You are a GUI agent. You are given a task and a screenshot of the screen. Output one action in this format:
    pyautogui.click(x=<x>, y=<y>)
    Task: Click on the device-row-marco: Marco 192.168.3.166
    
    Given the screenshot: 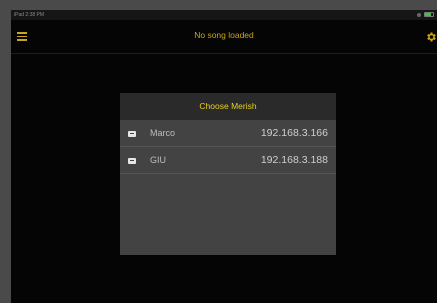 What is the action you would take?
    pyautogui.click(x=228, y=134)
    